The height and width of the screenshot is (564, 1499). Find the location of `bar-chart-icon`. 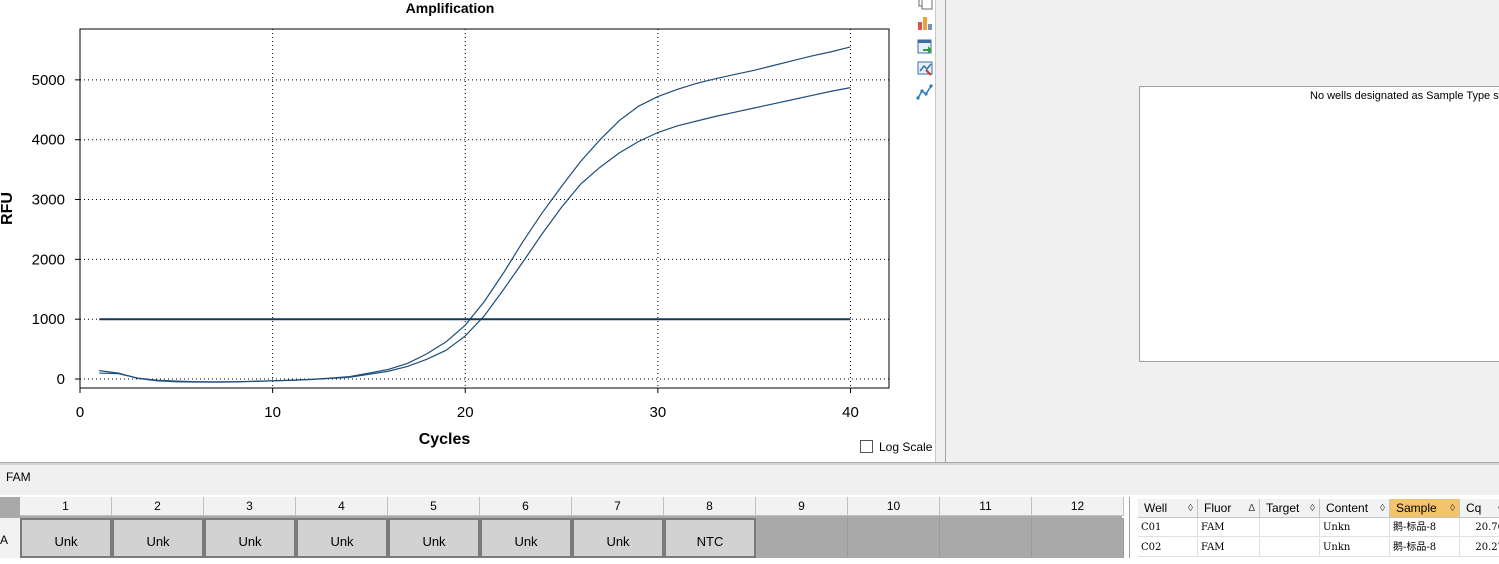

bar-chart-icon is located at coordinates (925, 23).